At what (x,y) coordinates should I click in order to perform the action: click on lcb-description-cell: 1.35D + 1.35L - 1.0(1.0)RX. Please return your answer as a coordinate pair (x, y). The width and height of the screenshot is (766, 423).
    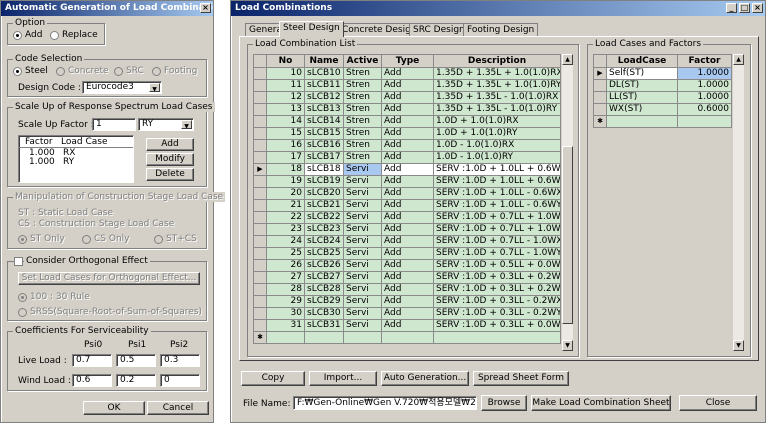
    Looking at the image, I should click on (497, 97).